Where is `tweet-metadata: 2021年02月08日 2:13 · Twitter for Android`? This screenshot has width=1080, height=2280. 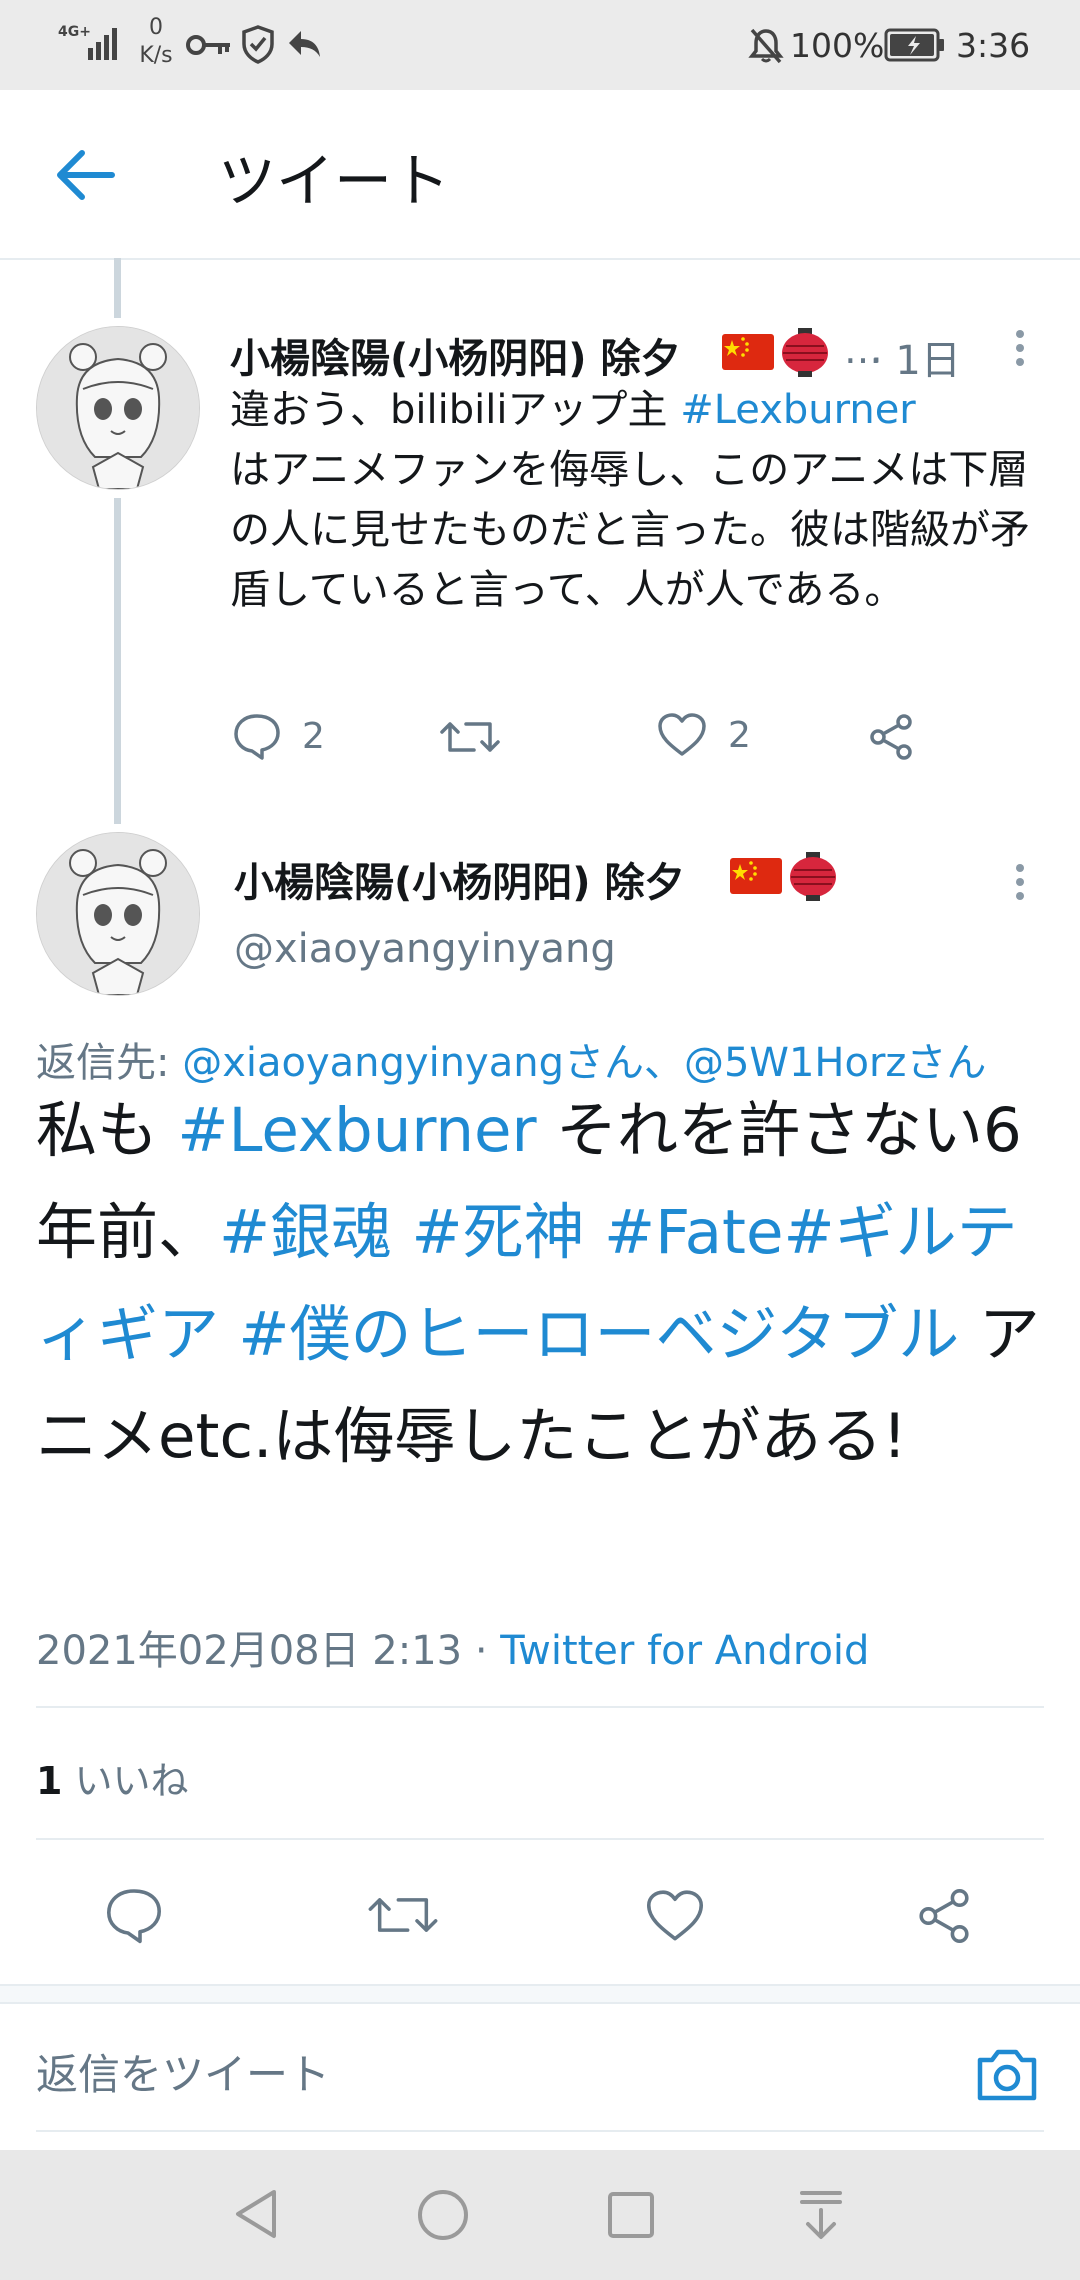 tweet-metadata: 2021年02月08日 2:13 · Twitter for Android is located at coordinates (453, 1651).